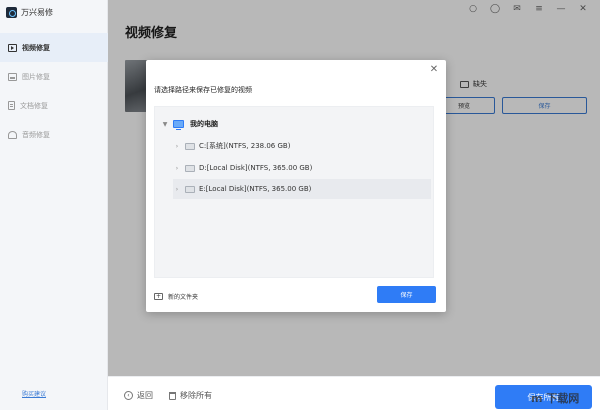 Image resolution: width=600 pixels, height=410 pixels. Describe the element at coordinates (54, 76) in the screenshot. I see `sidebar-item-photo-repair: 图片修复` at that location.